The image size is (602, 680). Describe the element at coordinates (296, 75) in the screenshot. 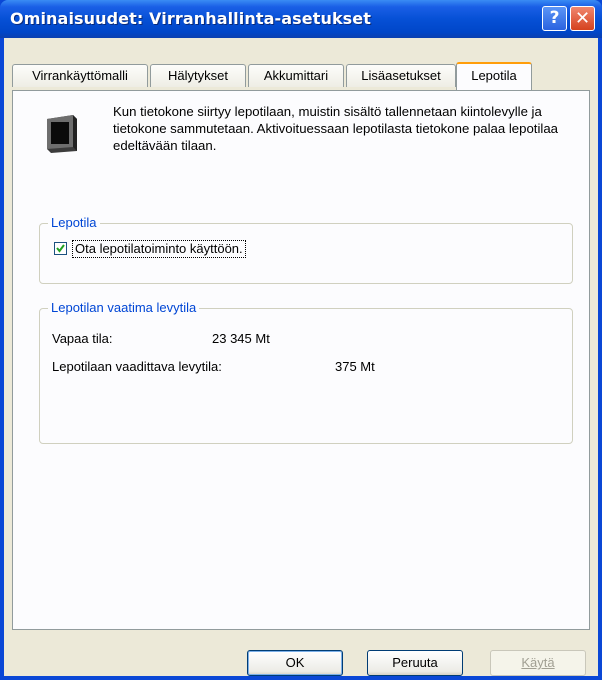

I see `tab-battery-meter: Akkumittari` at that location.